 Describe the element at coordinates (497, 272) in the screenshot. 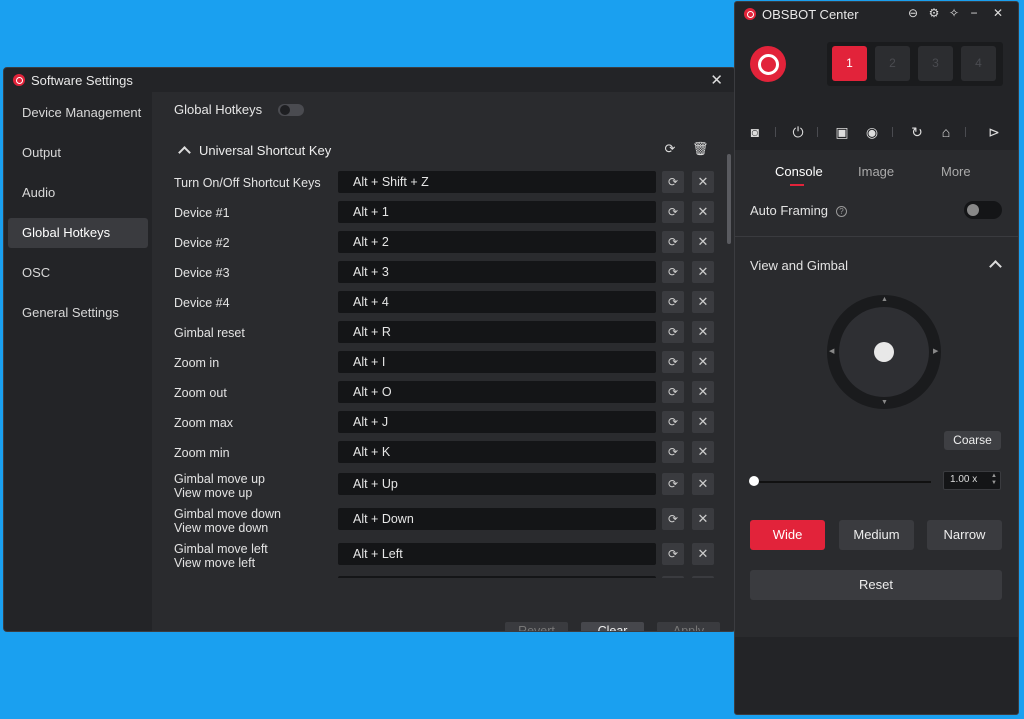

I see `hotkey-input: Alt + 3` at that location.